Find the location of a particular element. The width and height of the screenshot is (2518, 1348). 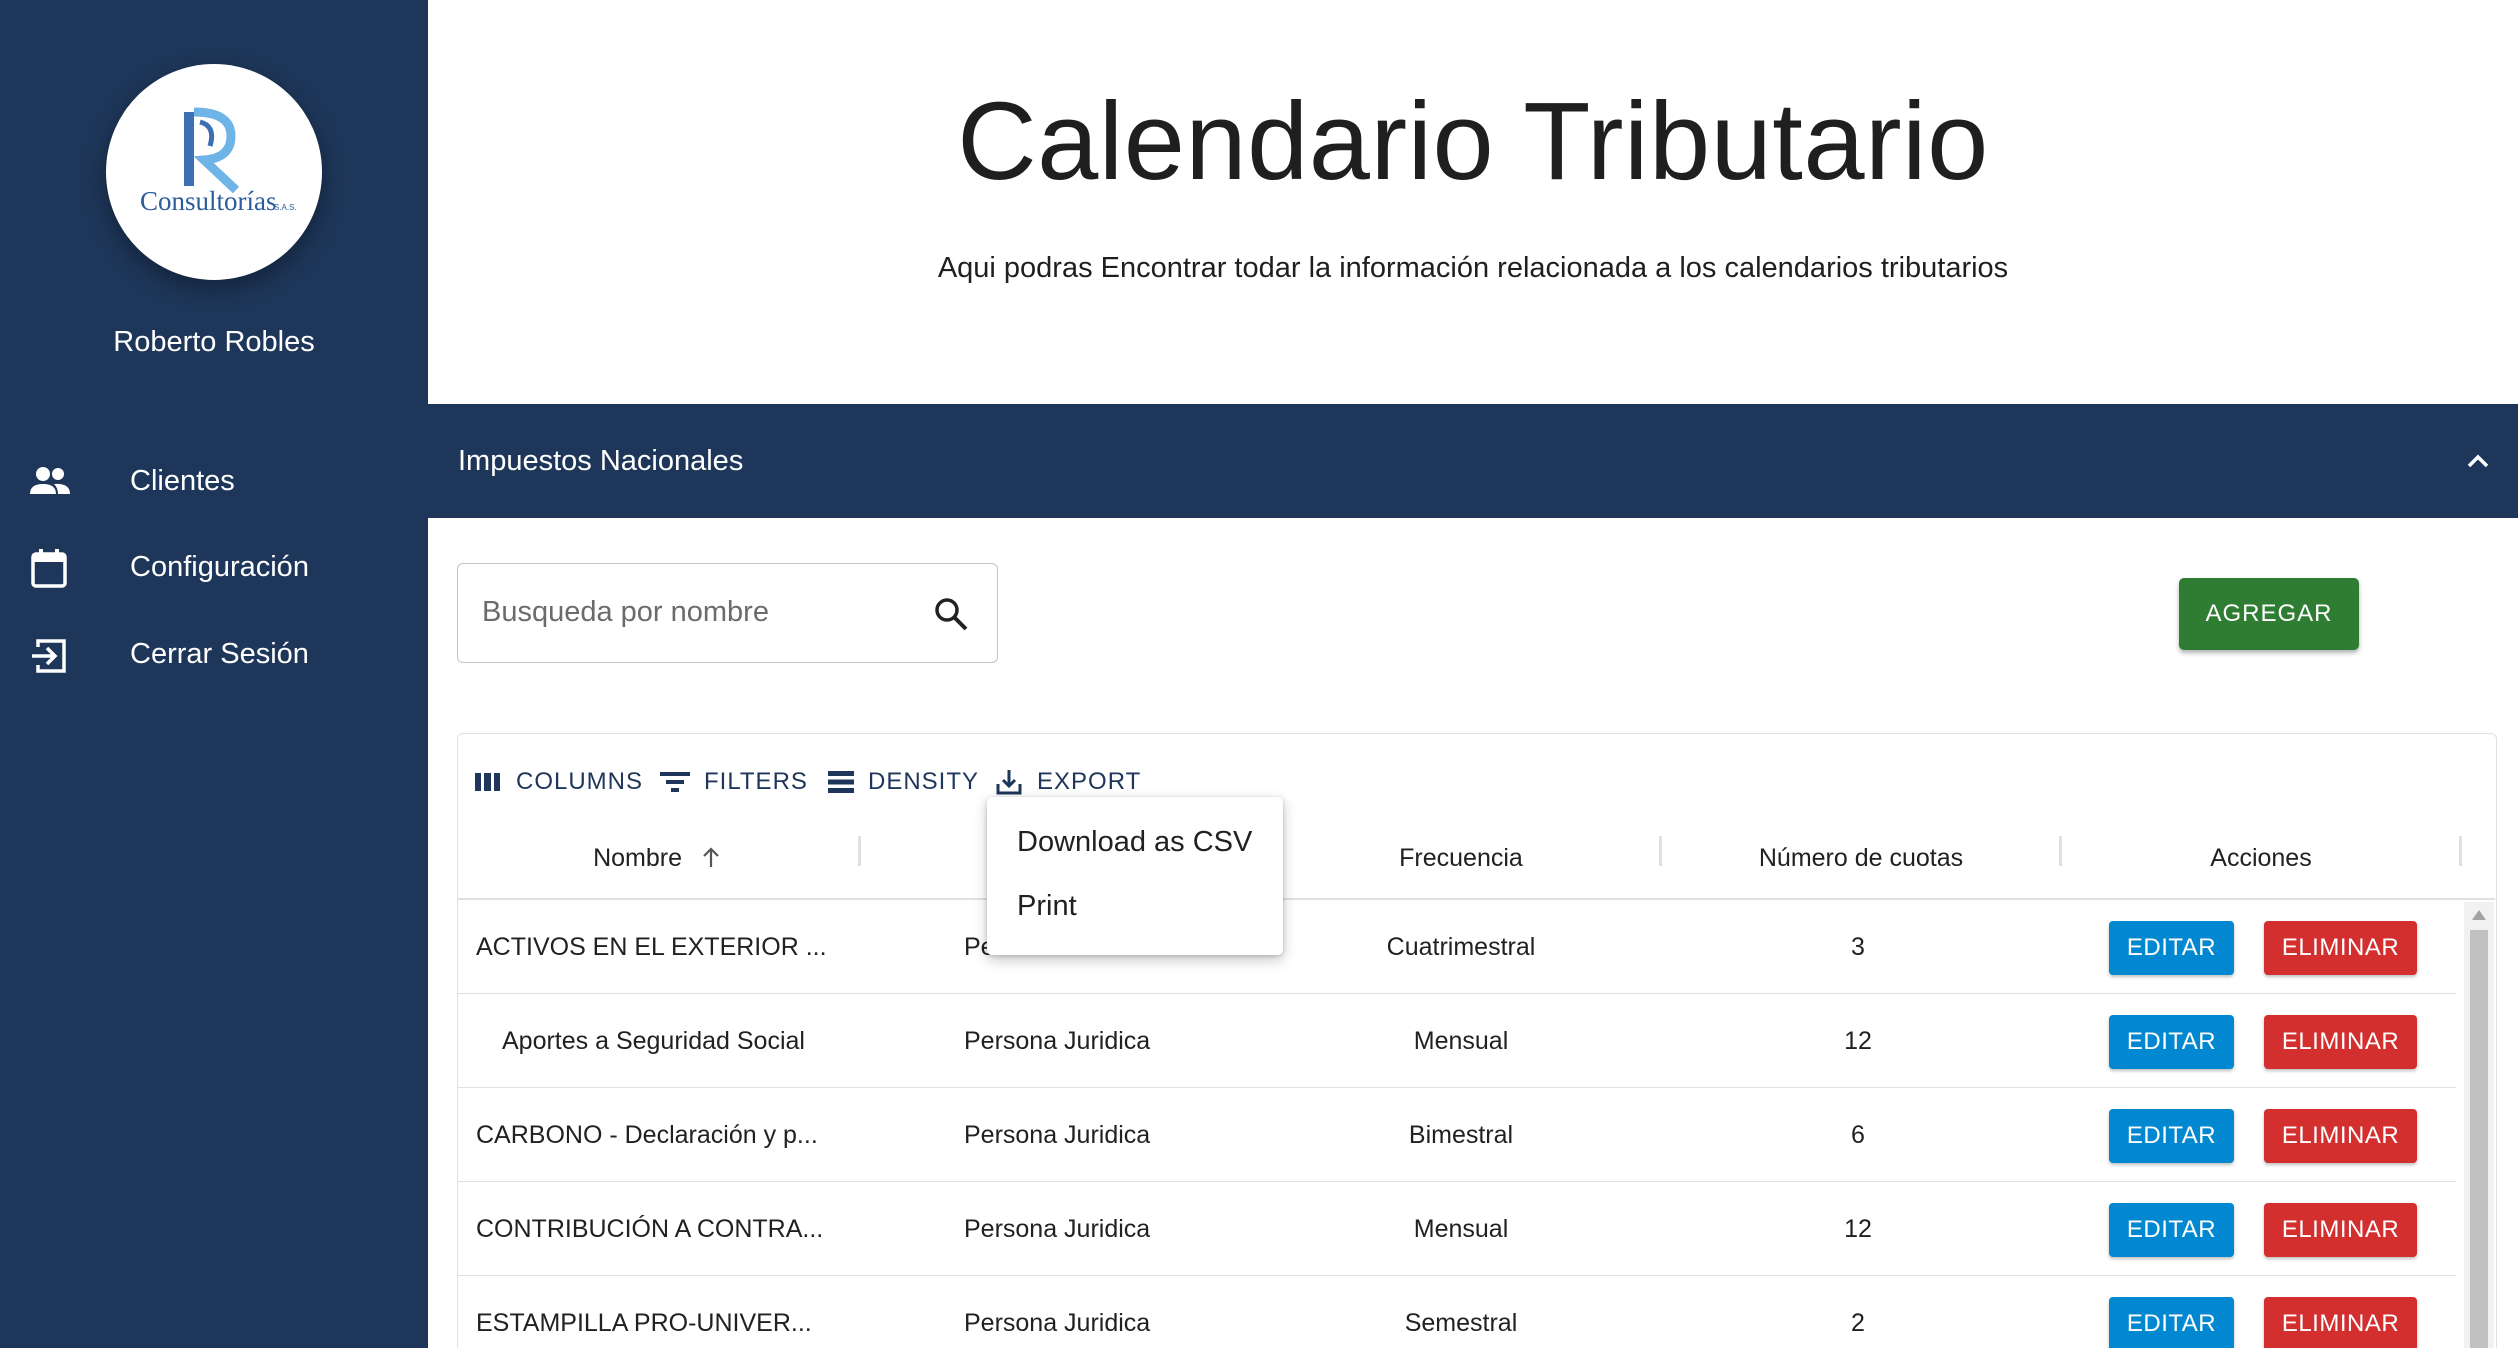

company-logo: Consultorías S.A.S. is located at coordinates (214, 172).